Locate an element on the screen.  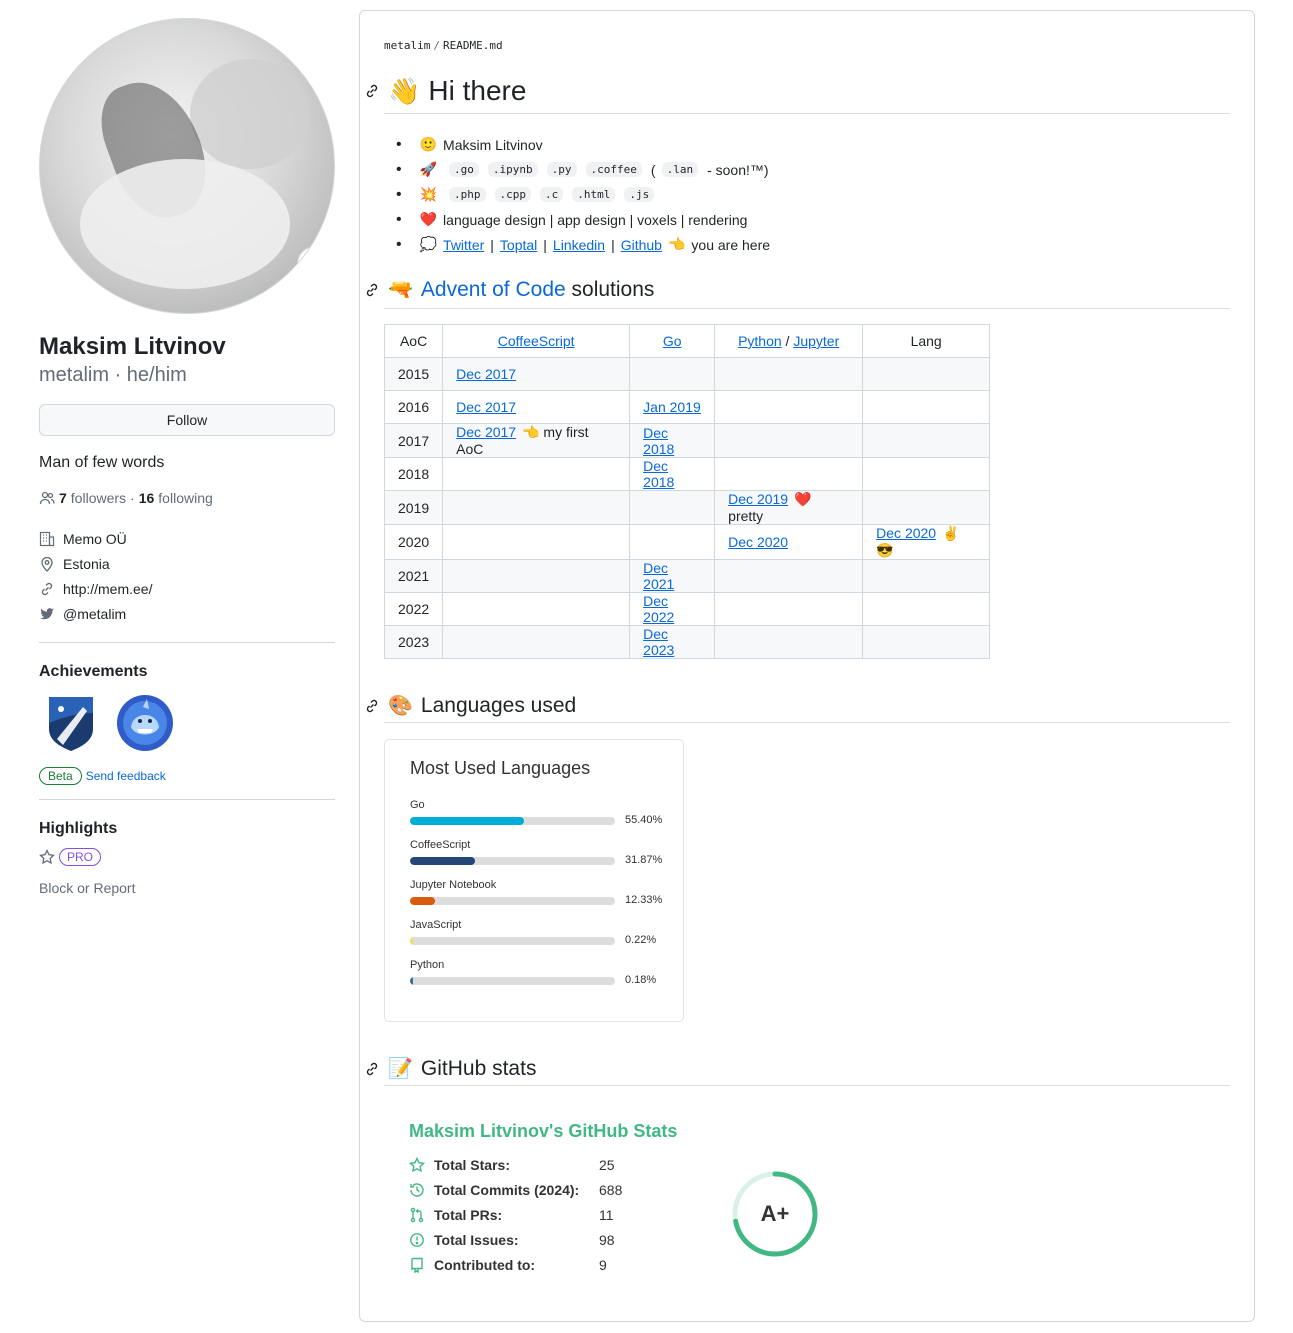
year-cell: 2019 is located at coordinates (413, 507).